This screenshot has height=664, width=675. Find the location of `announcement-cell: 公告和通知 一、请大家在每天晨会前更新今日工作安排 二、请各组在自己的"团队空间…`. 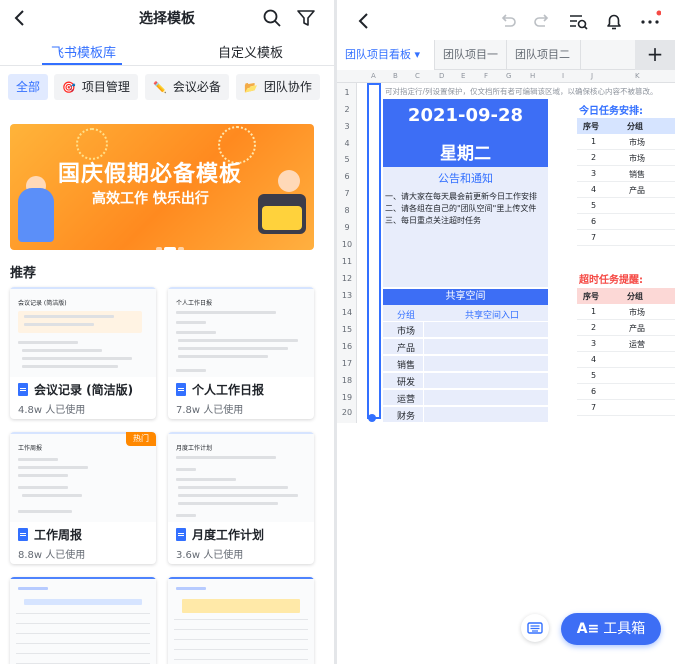

announcement-cell: 公告和通知 一、请大家在每天晨会前更新今日工作安排 二、请各组在自己的"团队空间… is located at coordinates (465, 227).